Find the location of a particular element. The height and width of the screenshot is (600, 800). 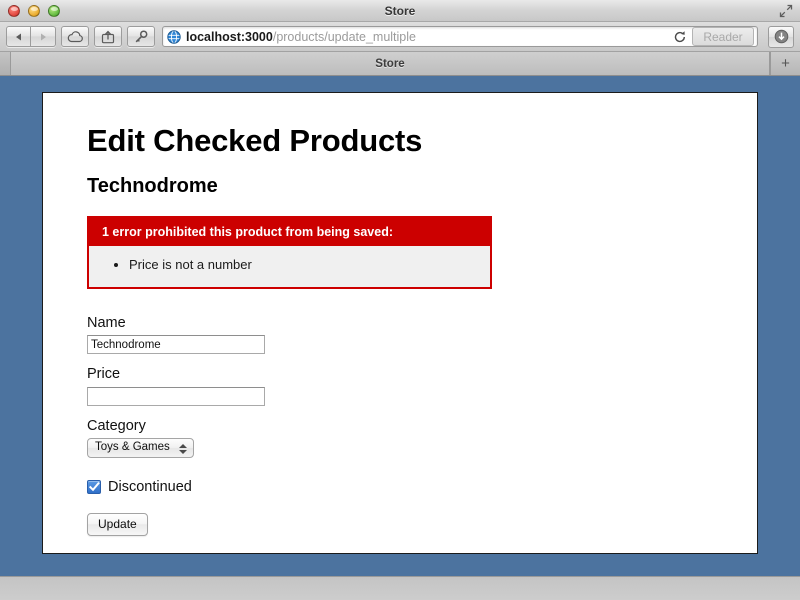

discontinued-checkbox is located at coordinates (94, 486).